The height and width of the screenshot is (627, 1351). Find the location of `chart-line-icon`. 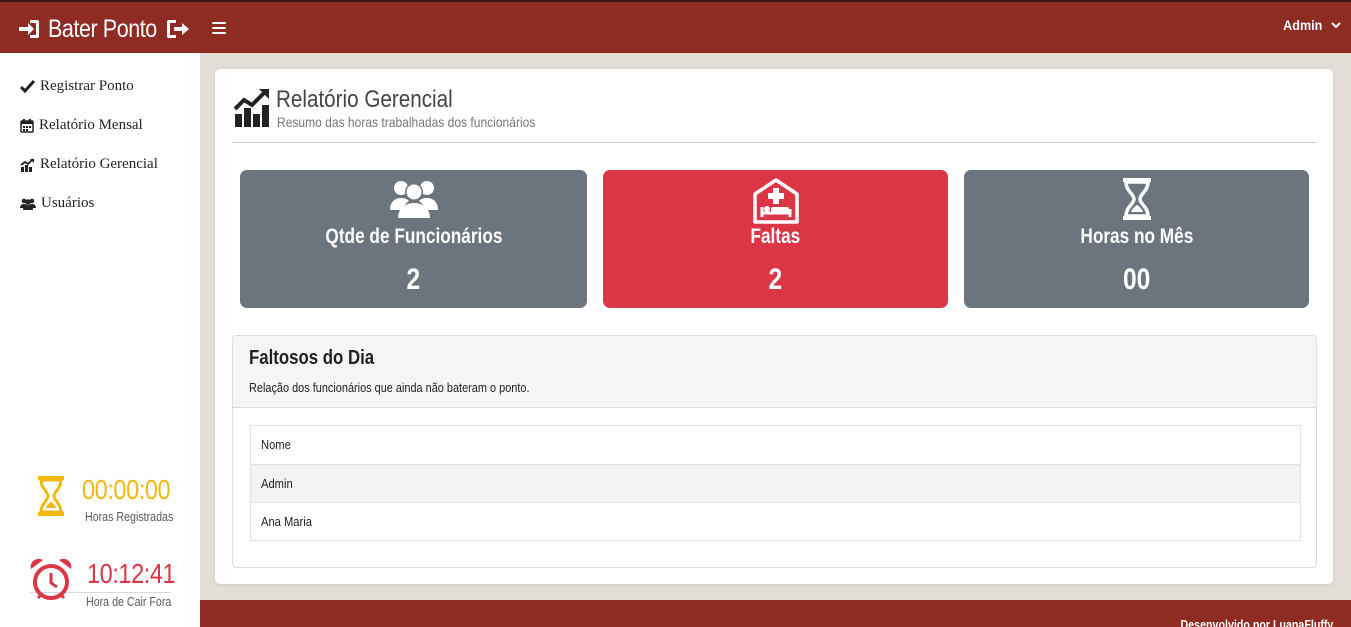

chart-line-icon is located at coordinates (251, 108).